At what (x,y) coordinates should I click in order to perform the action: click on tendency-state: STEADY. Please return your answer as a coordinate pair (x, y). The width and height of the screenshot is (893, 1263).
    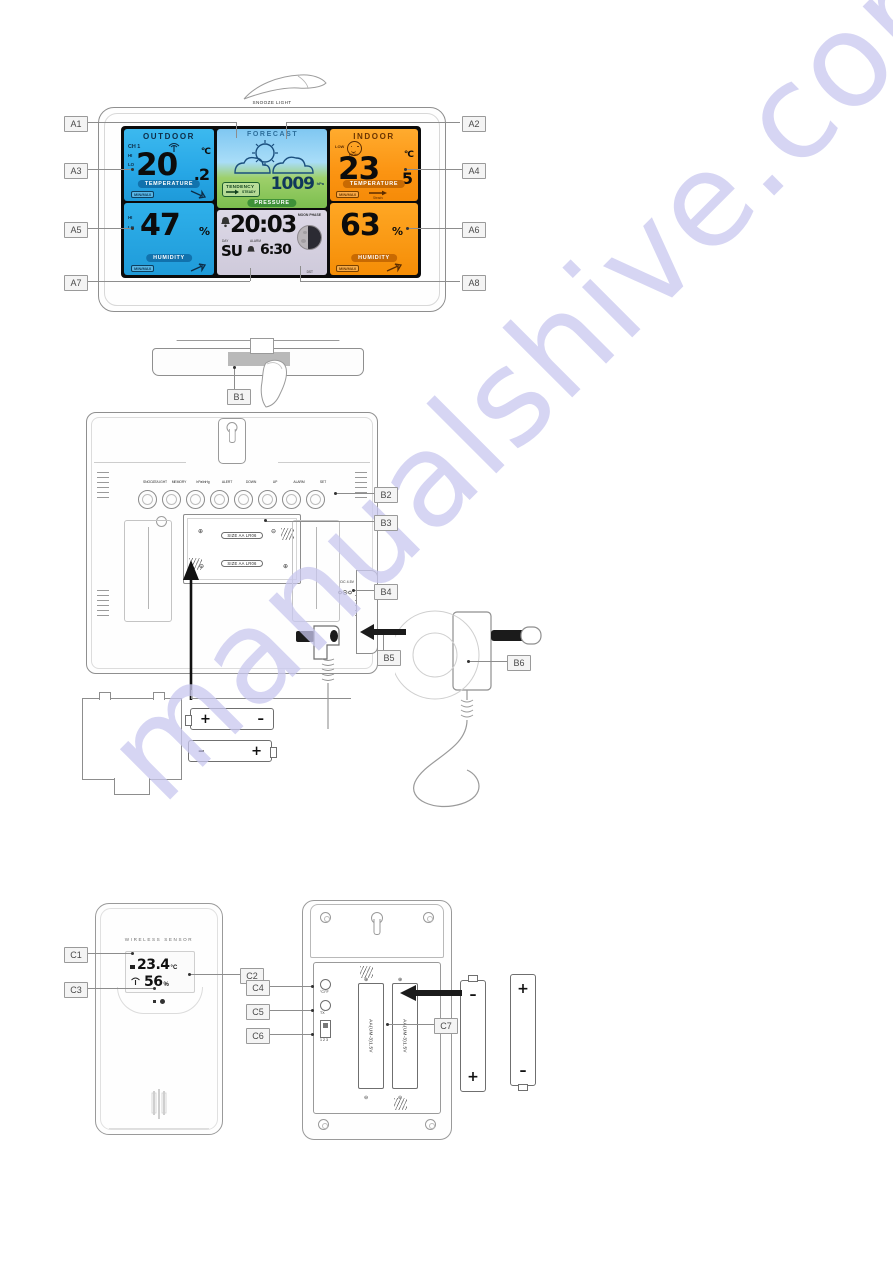
    Looking at the image, I should click on (249, 192).